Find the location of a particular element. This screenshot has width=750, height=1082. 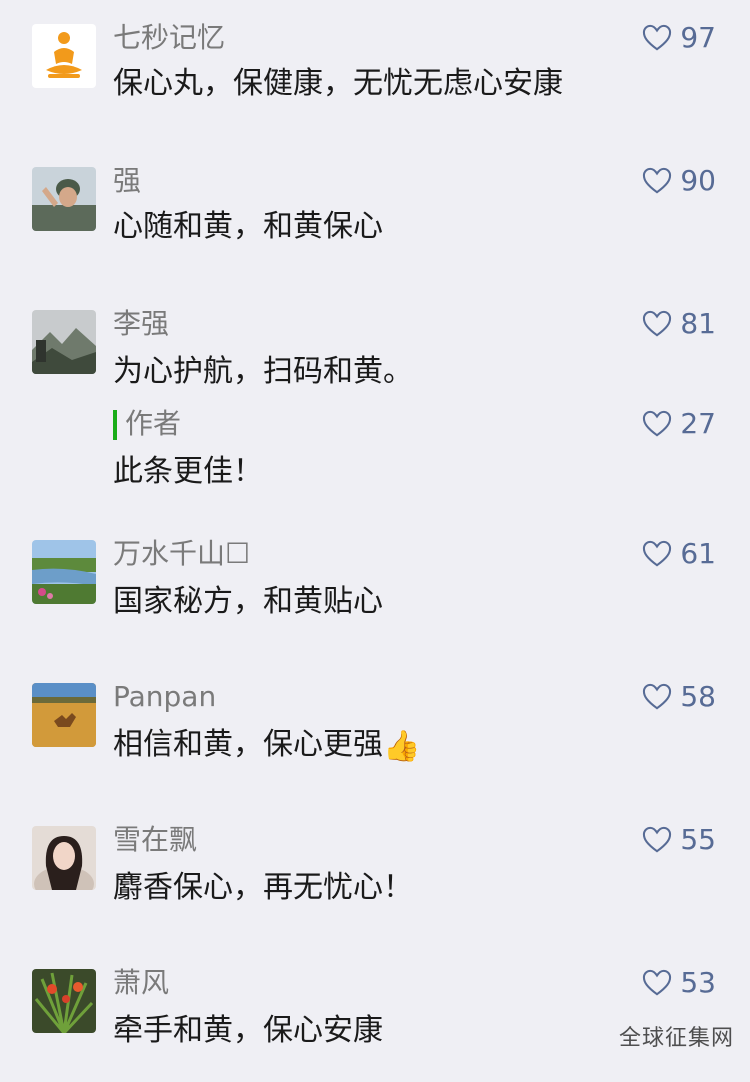

like-button: 81 is located at coordinates (679, 324).